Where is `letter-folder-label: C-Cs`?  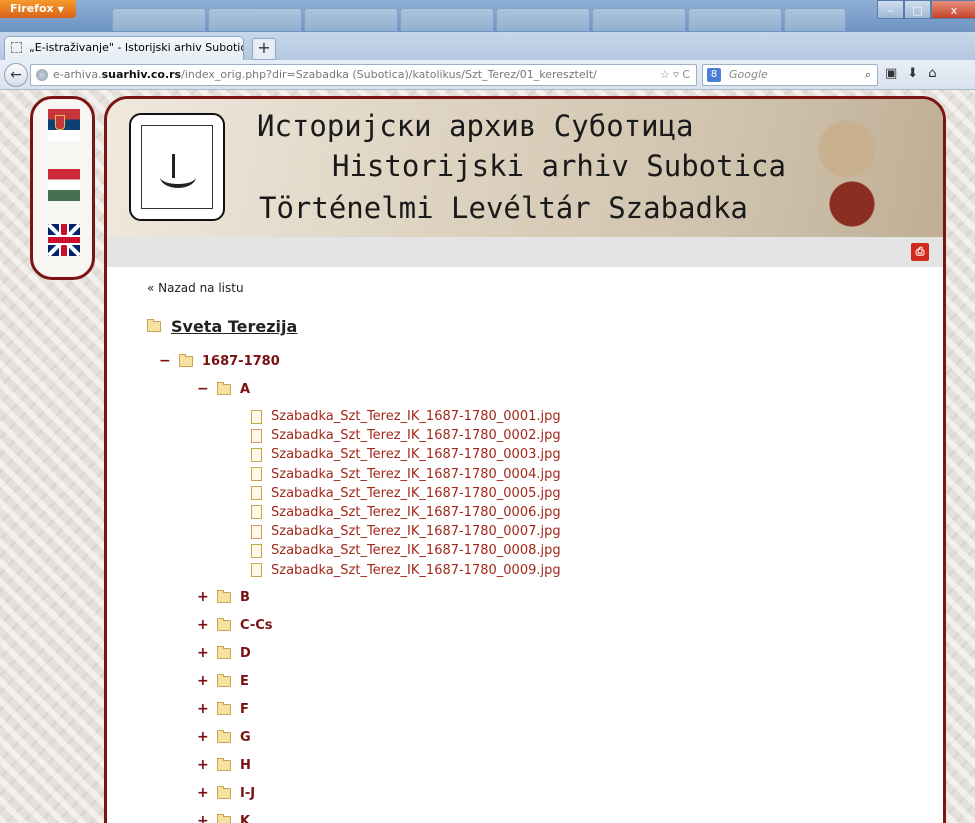
letter-folder-label: C-Cs is located at coordinates (256, 625).